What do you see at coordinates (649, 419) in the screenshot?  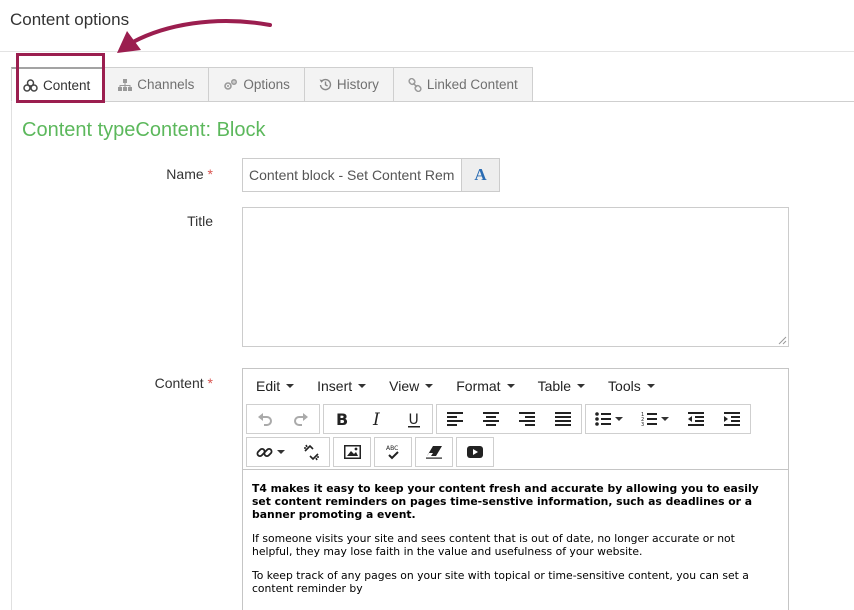 I see `numbered-list-icon: 123` at bounding box center [649, 419].